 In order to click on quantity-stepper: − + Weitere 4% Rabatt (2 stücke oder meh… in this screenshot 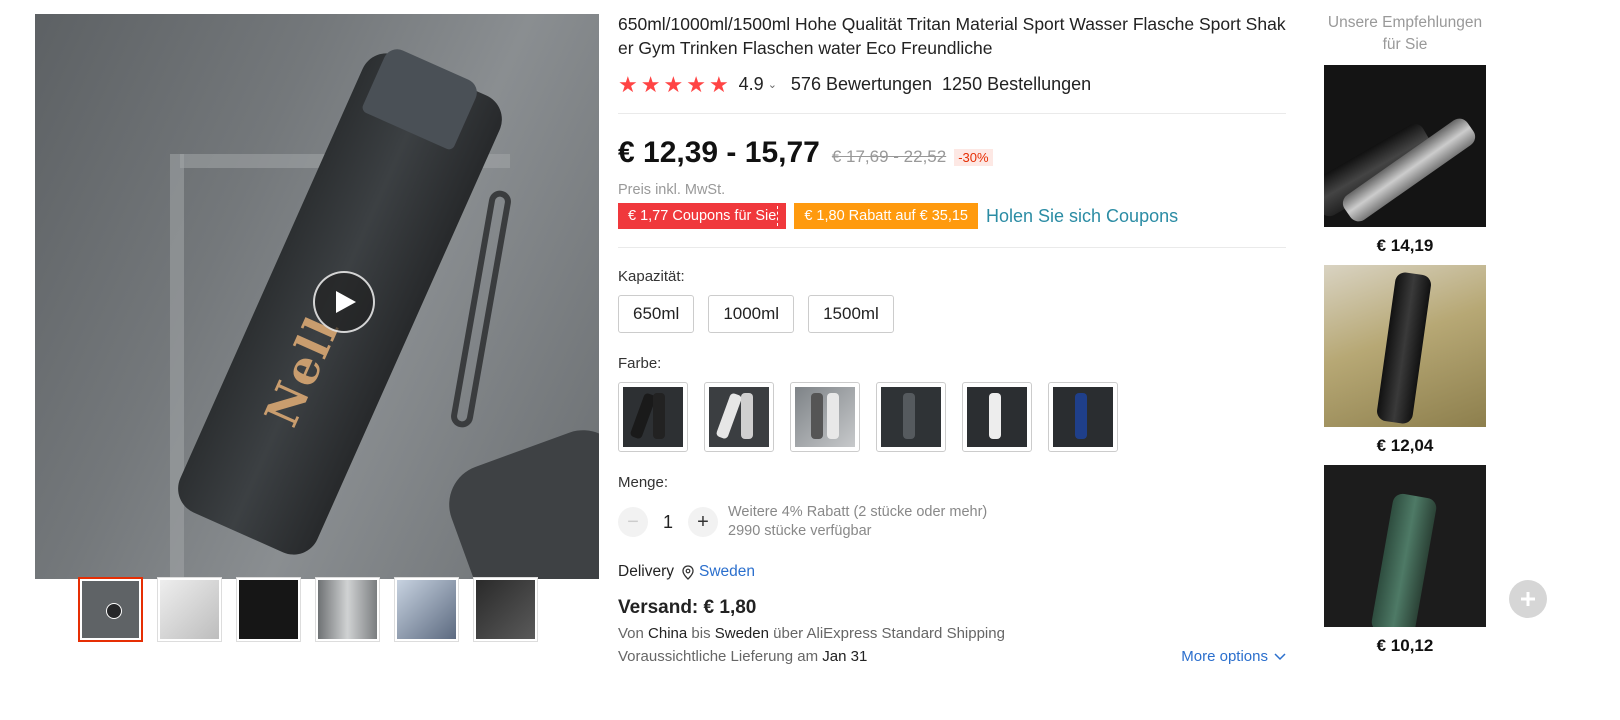, I will do `click(952, 522)`.